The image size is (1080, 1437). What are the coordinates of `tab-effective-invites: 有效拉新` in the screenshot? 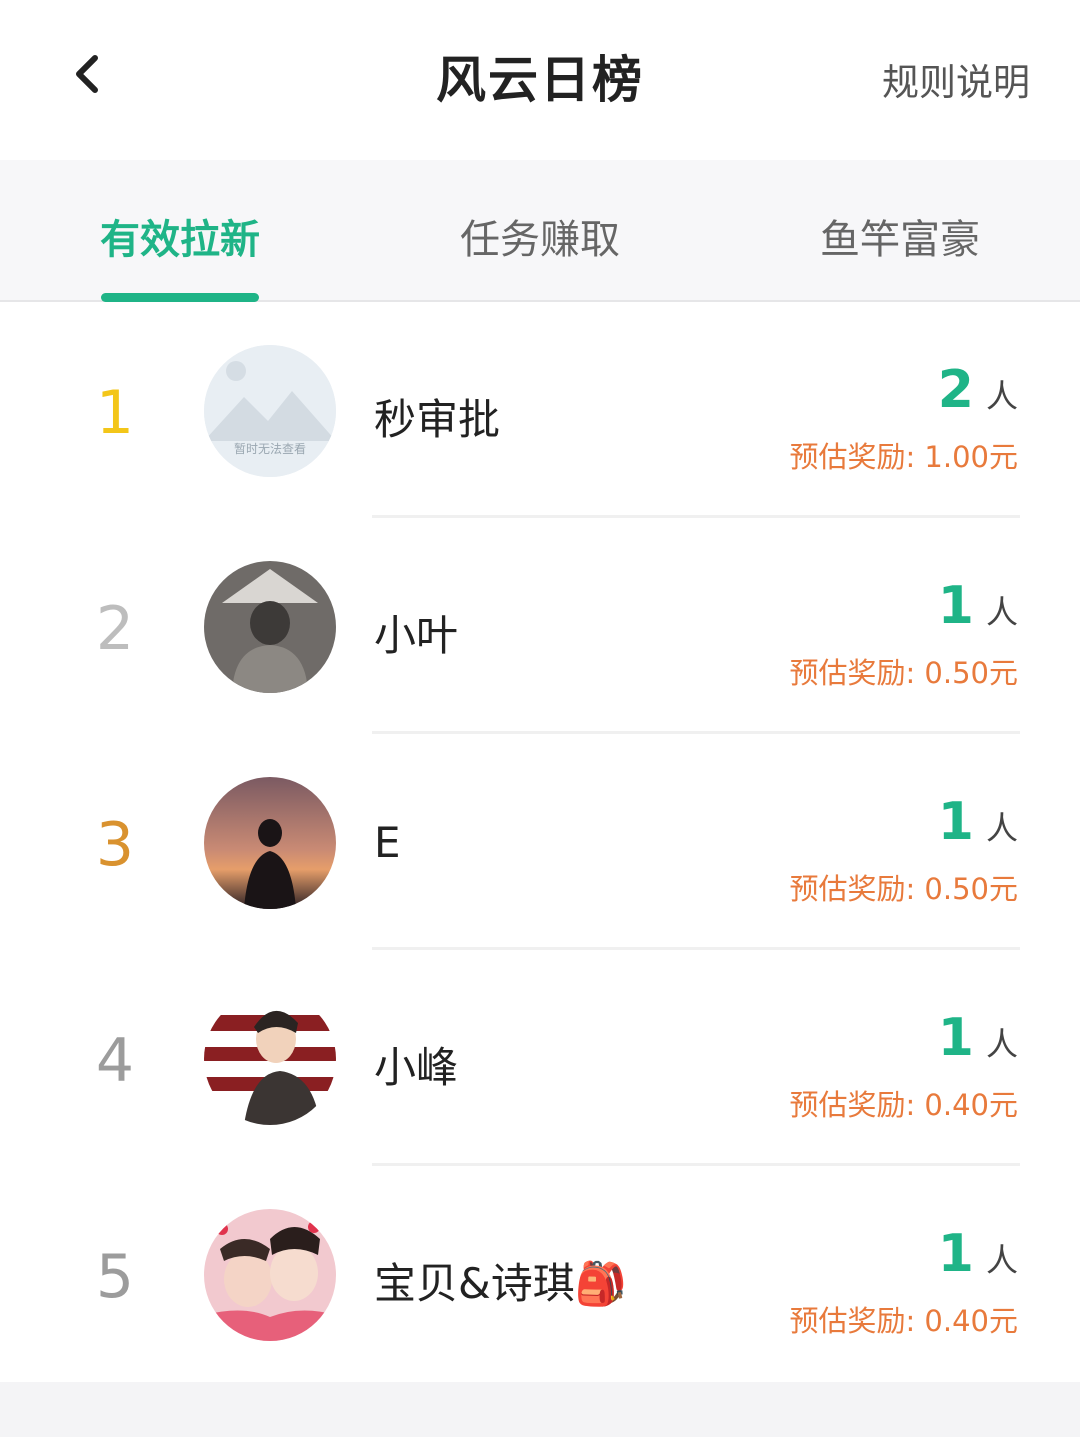 It's located at (180, 236).